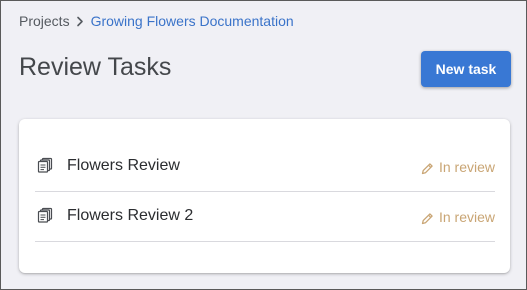  I want to click on task-name: Flowers Review, so click(123, 166).